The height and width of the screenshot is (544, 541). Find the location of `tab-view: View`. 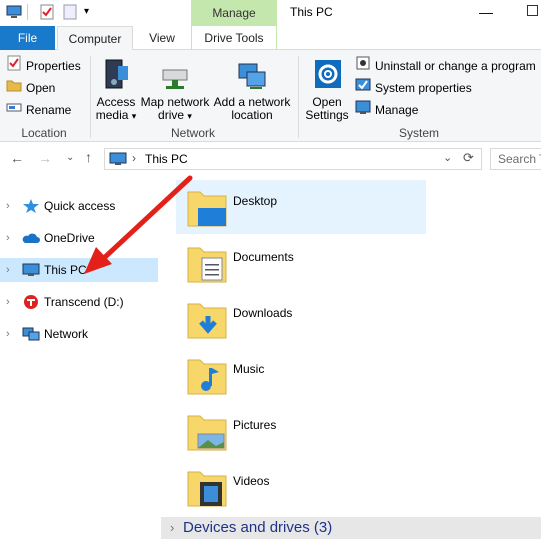

tab-view: View is located at coordinates (162, 38).